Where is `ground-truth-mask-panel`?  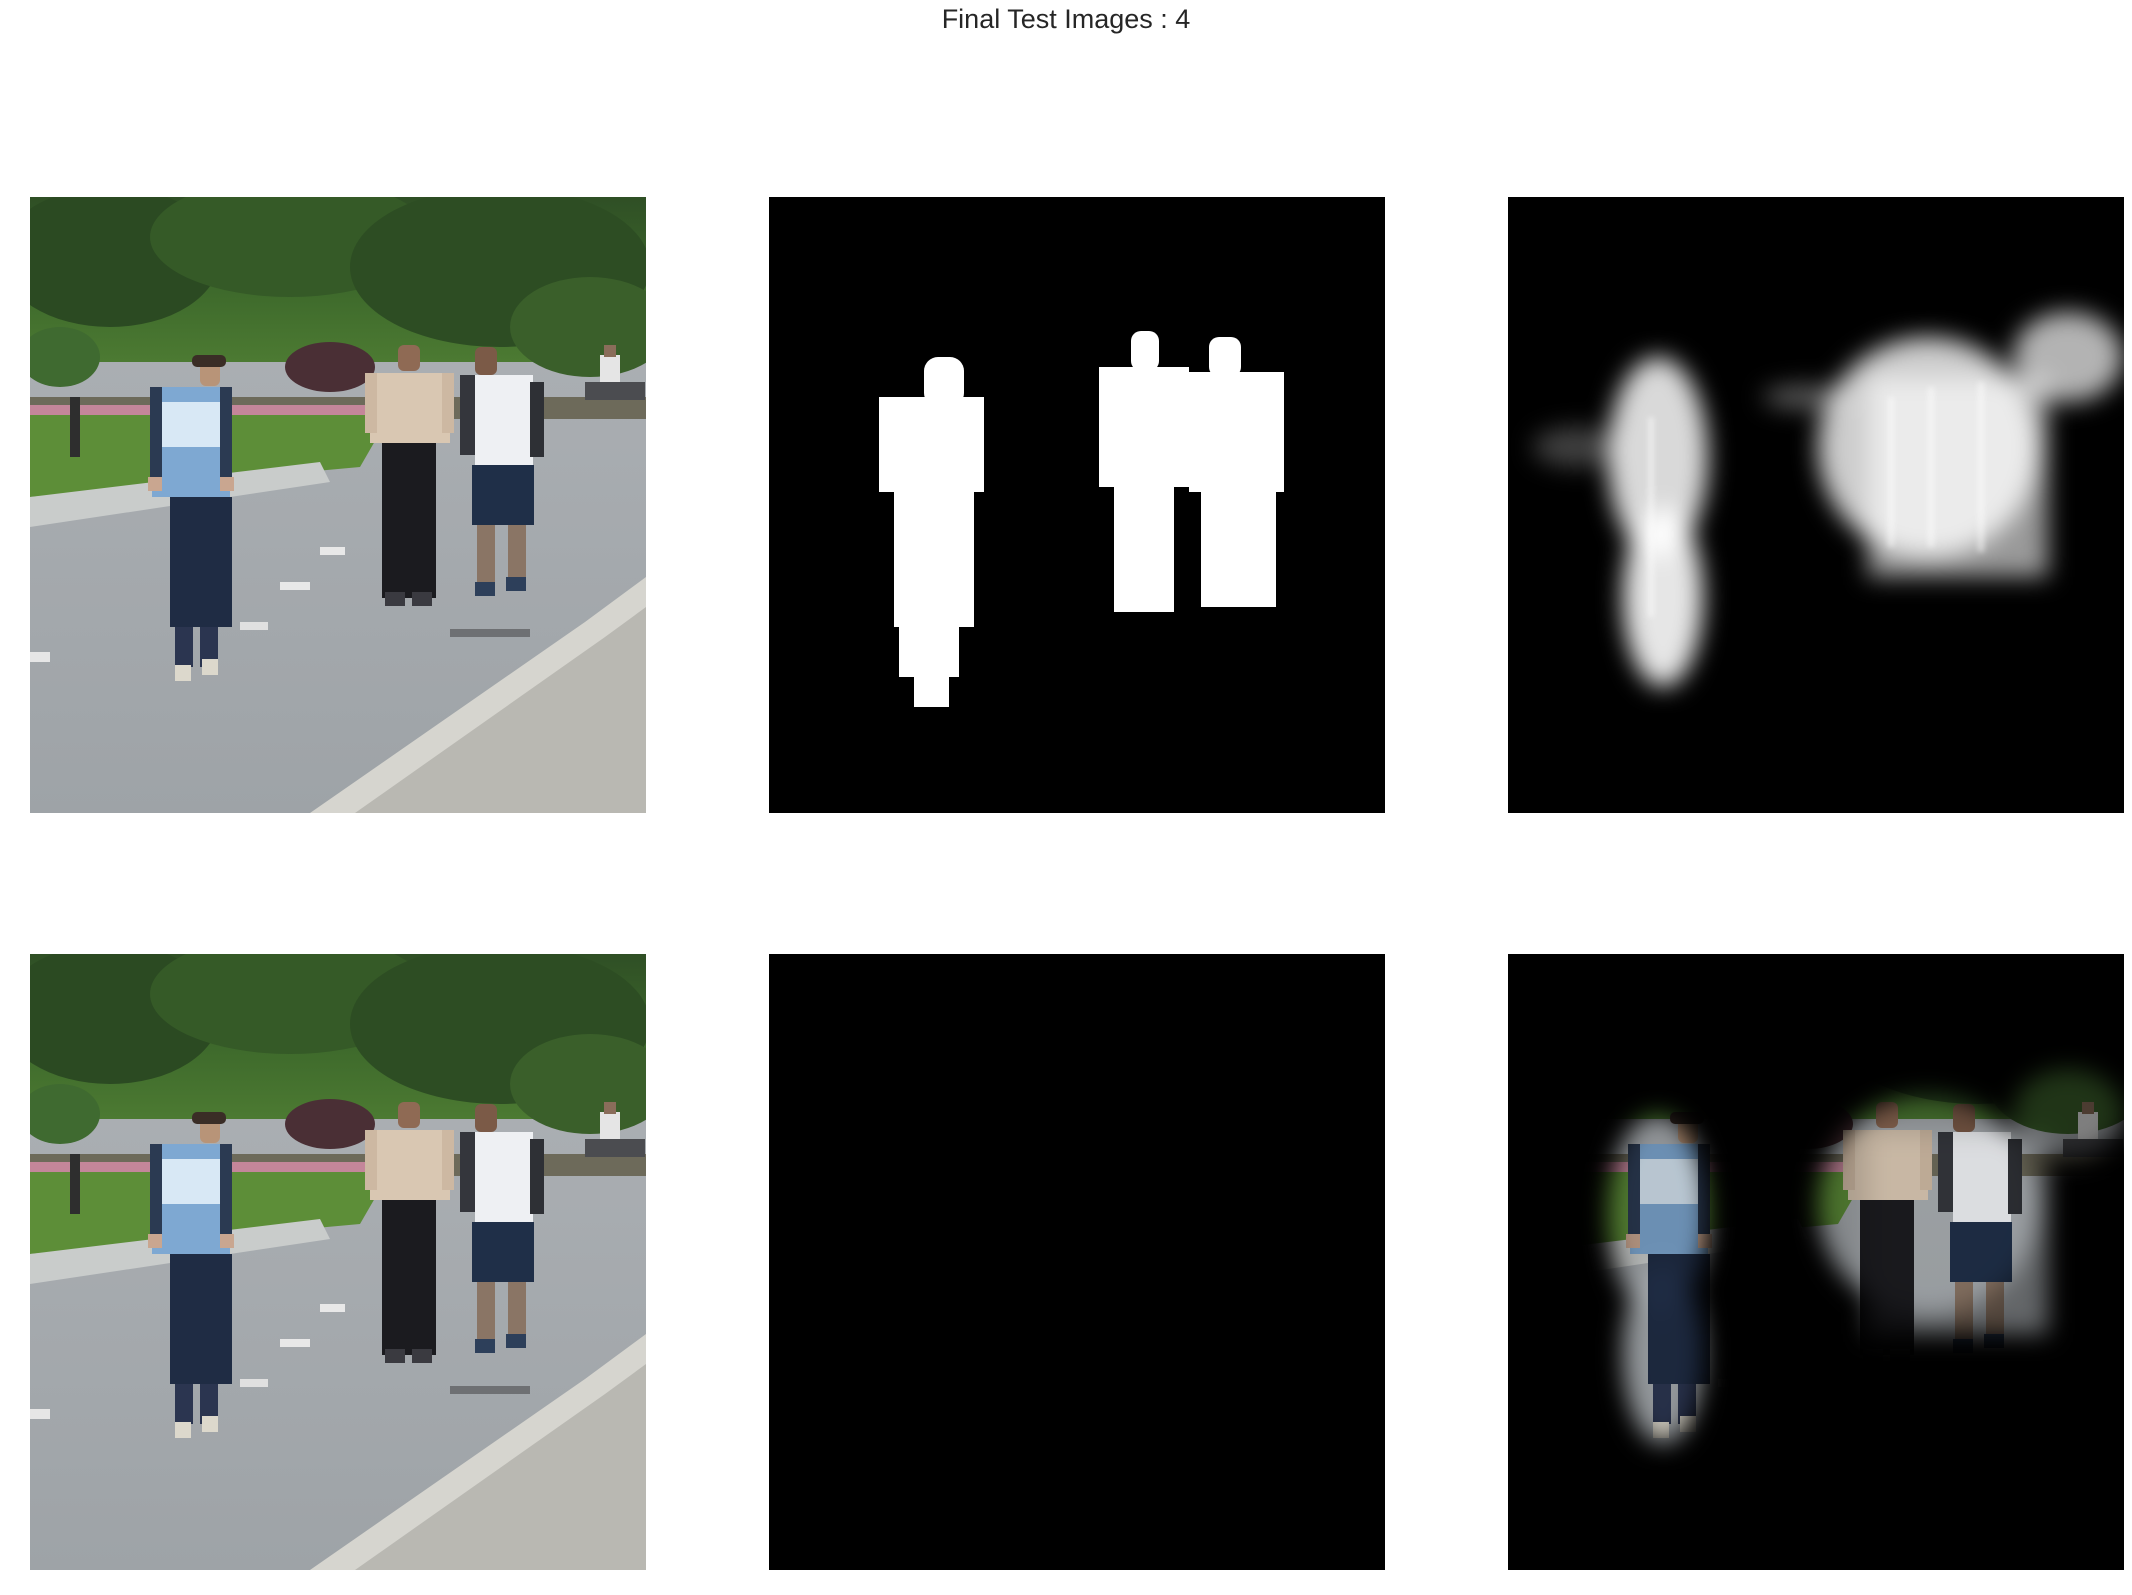 ground-truth-mask-panel is located at coordinates (1077, 505).